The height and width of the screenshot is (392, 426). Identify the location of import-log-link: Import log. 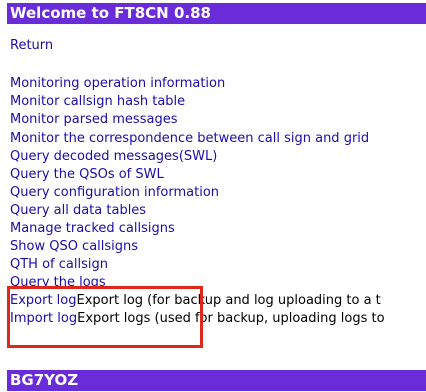
(43, 318).